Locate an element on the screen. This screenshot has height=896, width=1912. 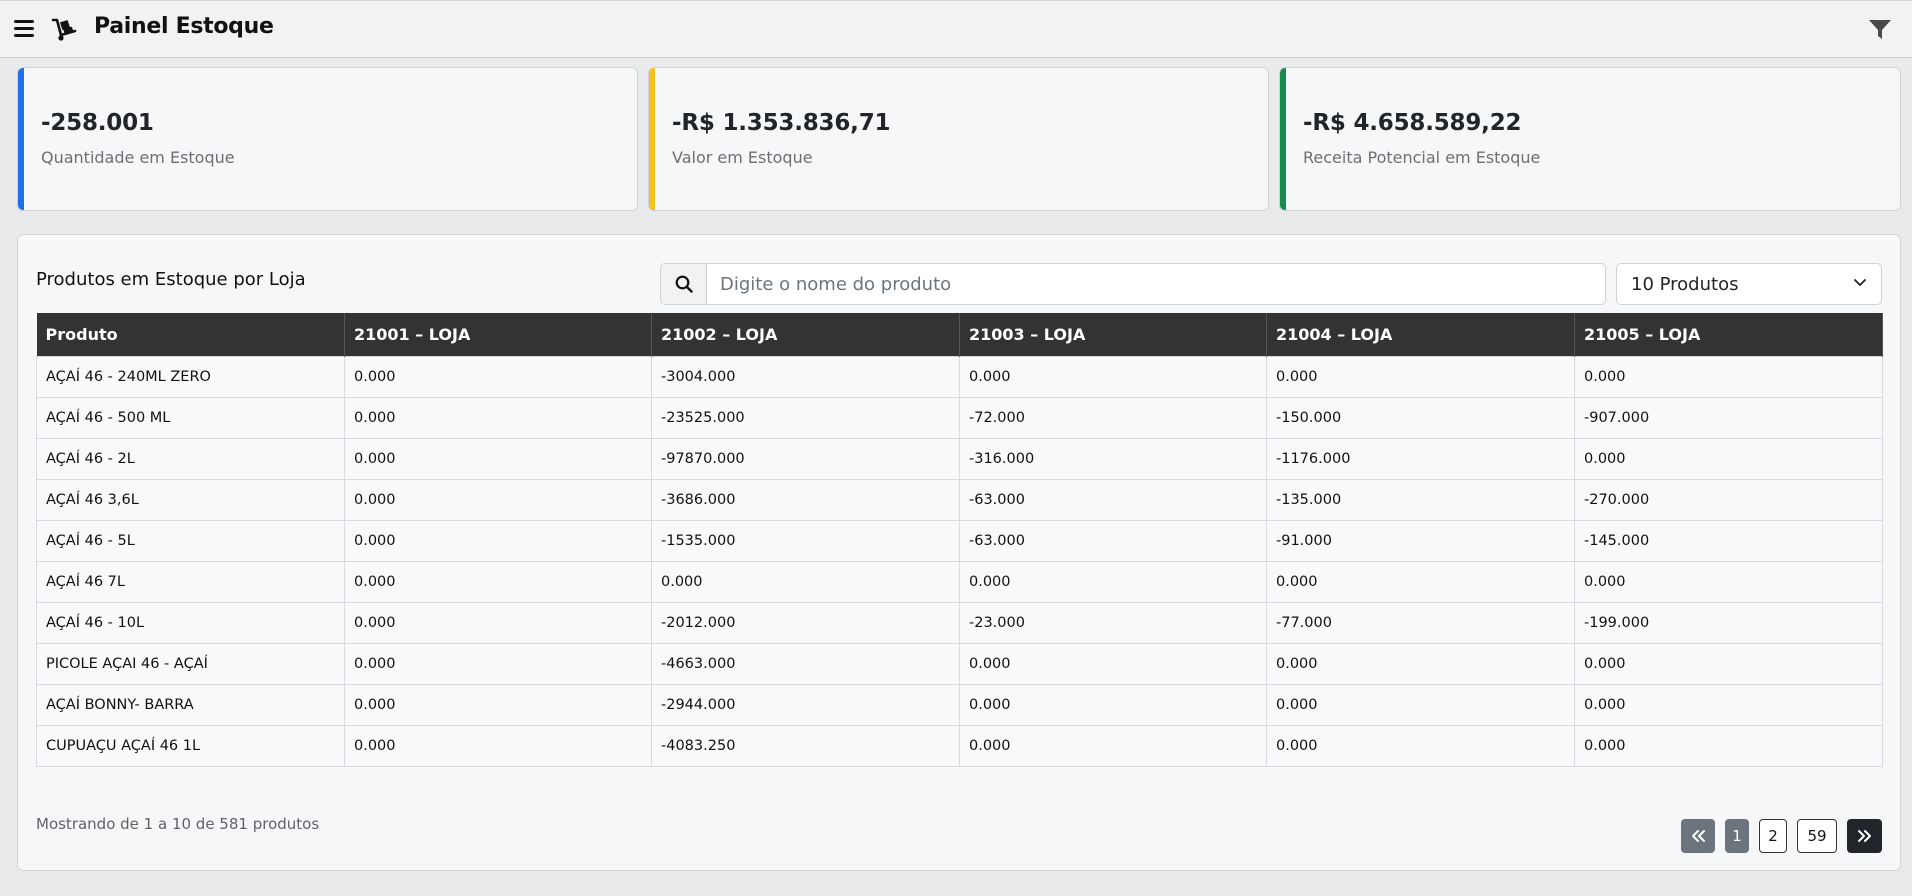
last-page-button is located at coordinates (1864, 836).